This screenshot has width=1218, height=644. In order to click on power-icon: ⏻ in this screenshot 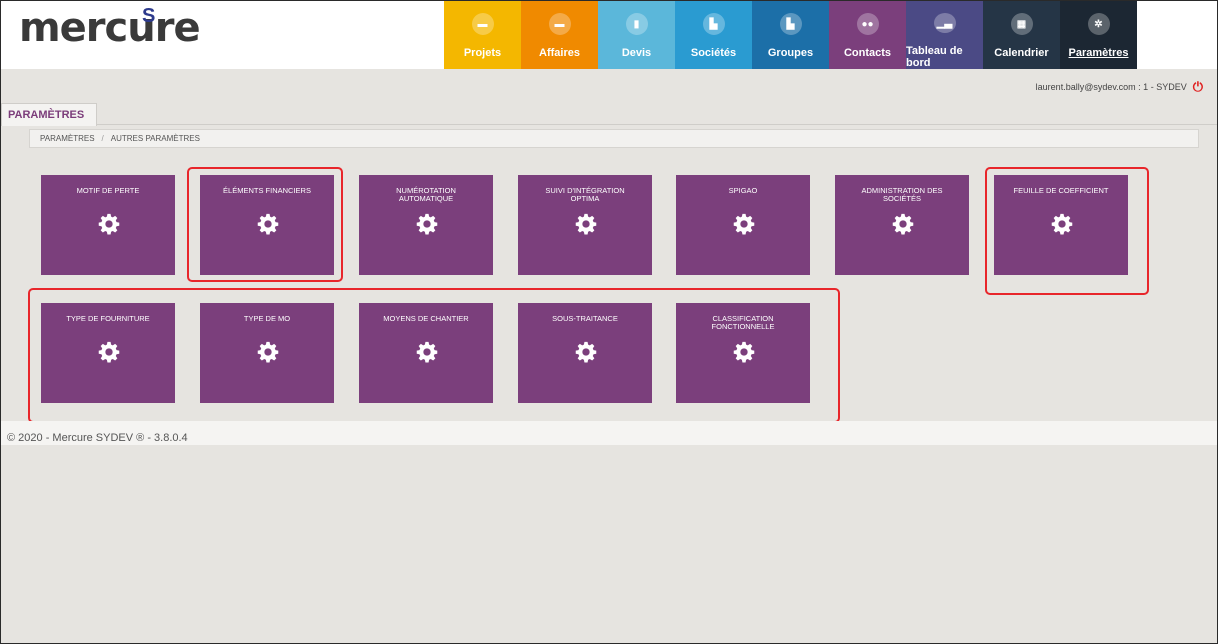, I will do `click(1198, 87)`.